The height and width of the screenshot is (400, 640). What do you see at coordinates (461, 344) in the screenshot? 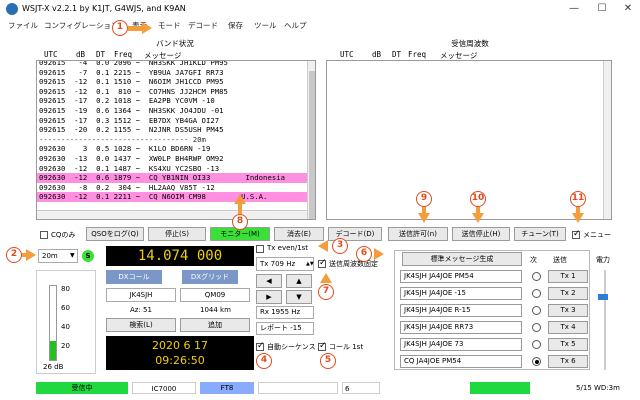
I see `tx-message-5-input: JK4SJH JA4JOE 73` at bounding box center [461, 344].